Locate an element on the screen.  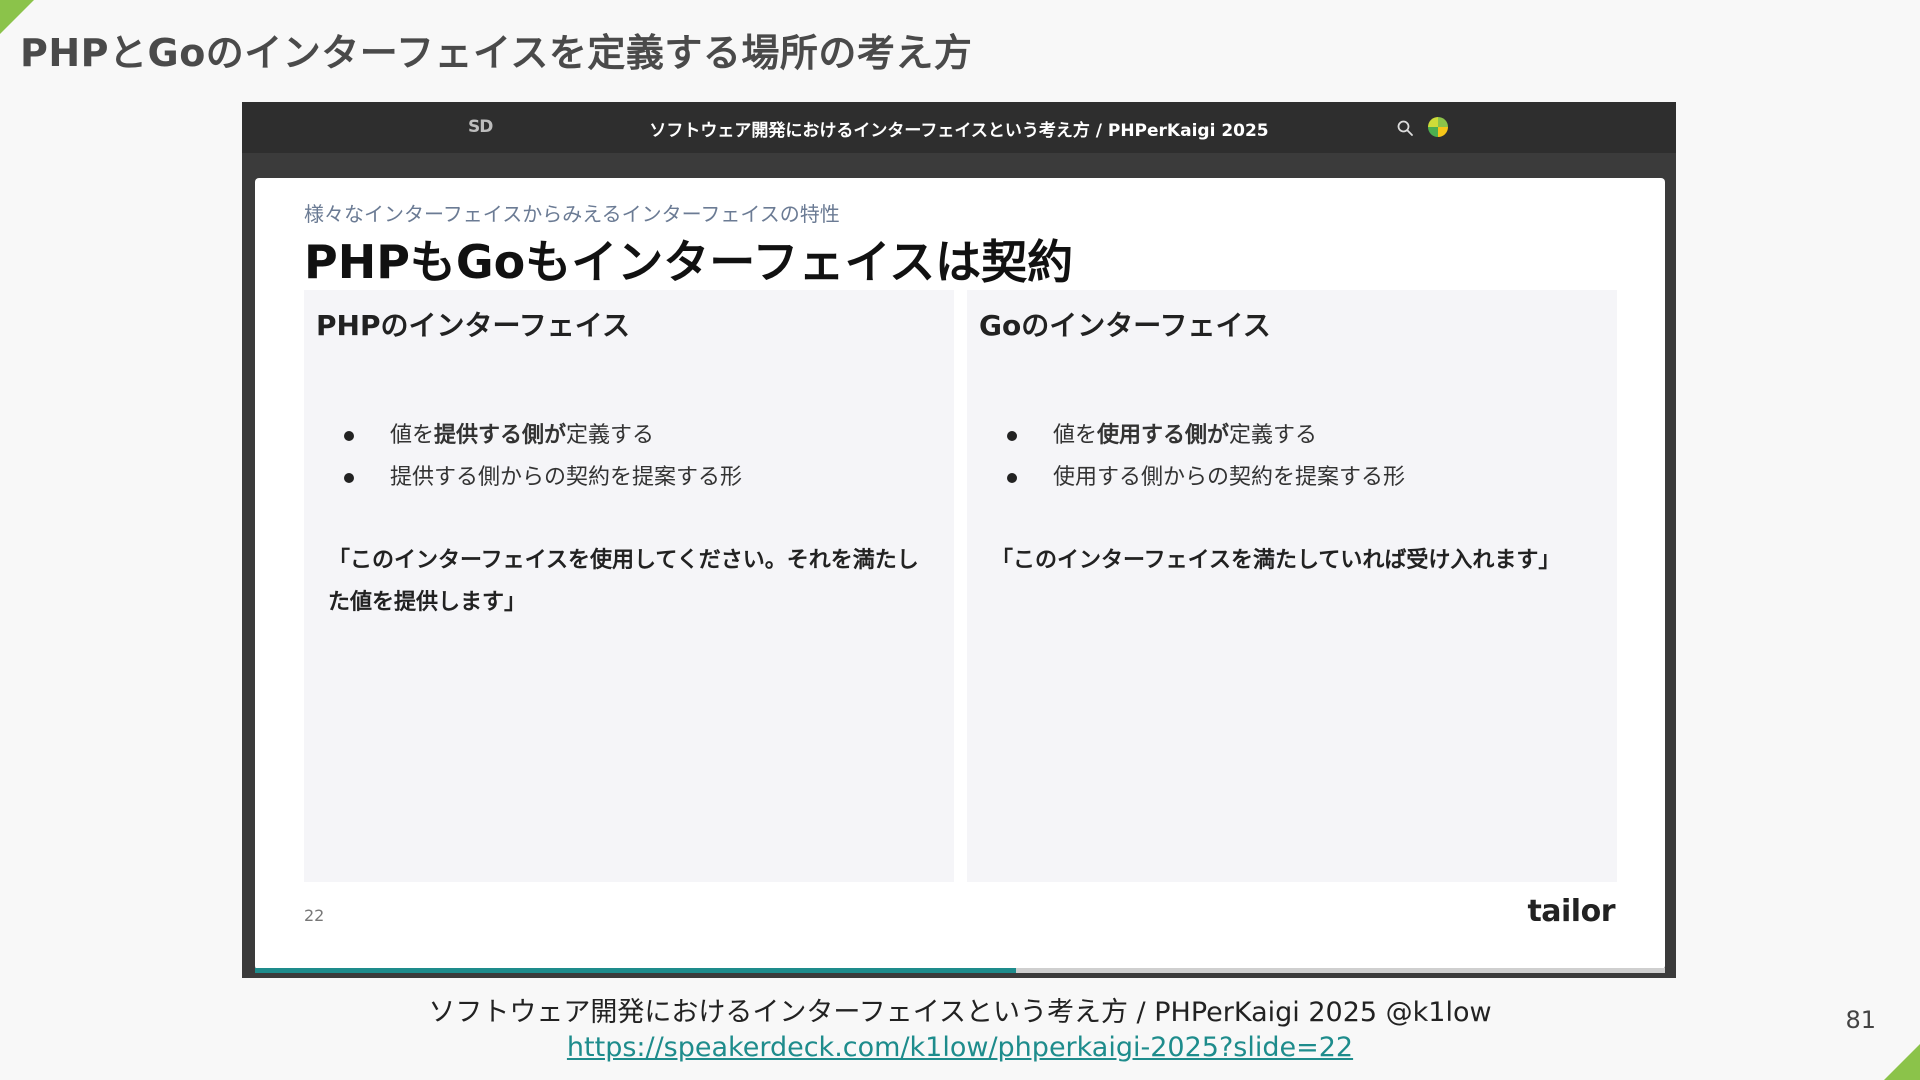
panel-title-php: PHPのインターフェイス is located at coordinates (473, 325).